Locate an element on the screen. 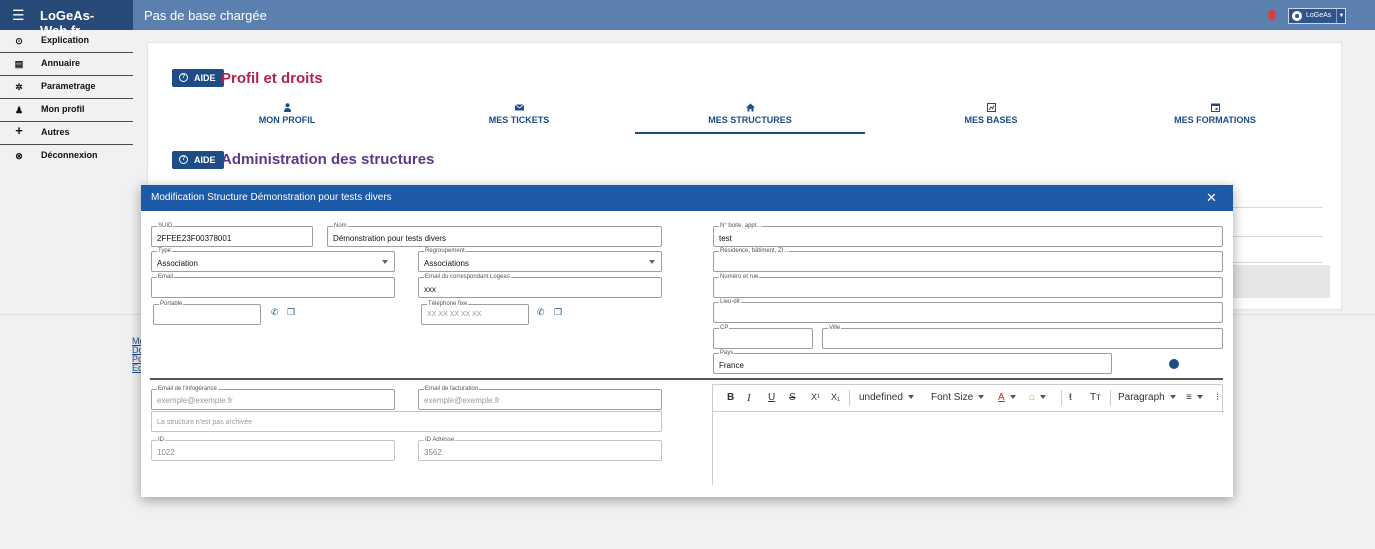 The height and width of the screenshot is (549, 1375). field-label: Email de l'infogérance is located at coordinates (187, 389).